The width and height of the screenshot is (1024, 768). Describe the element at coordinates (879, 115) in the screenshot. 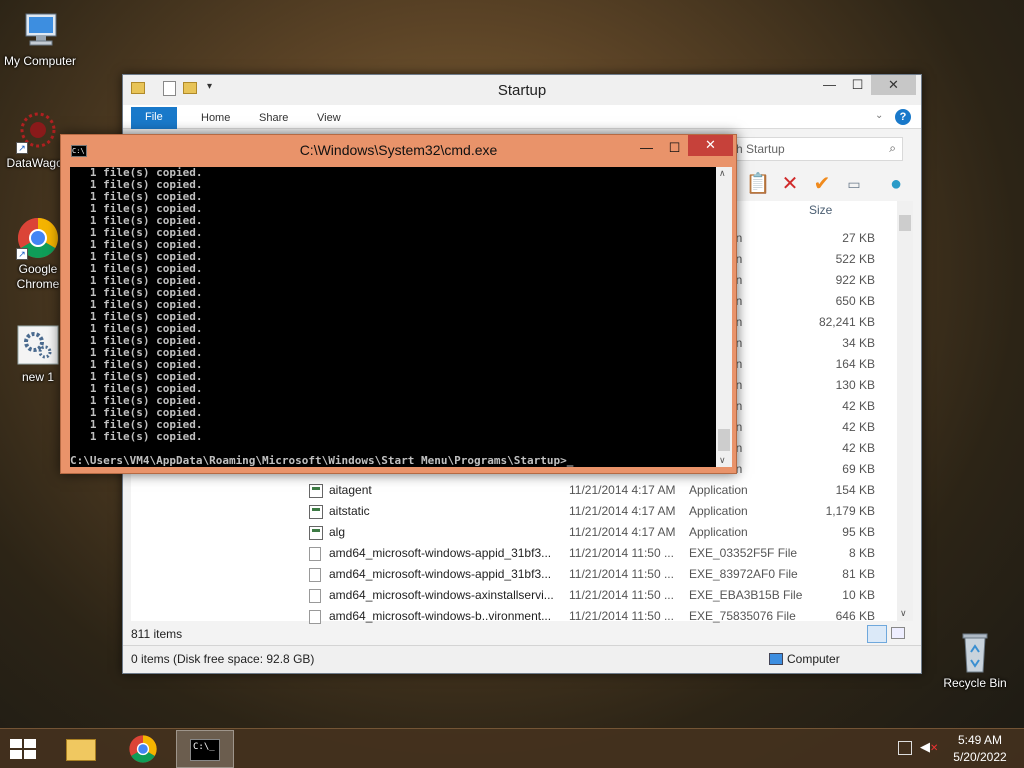

I see `expand-ribbon-icon: ⌄` at that location.